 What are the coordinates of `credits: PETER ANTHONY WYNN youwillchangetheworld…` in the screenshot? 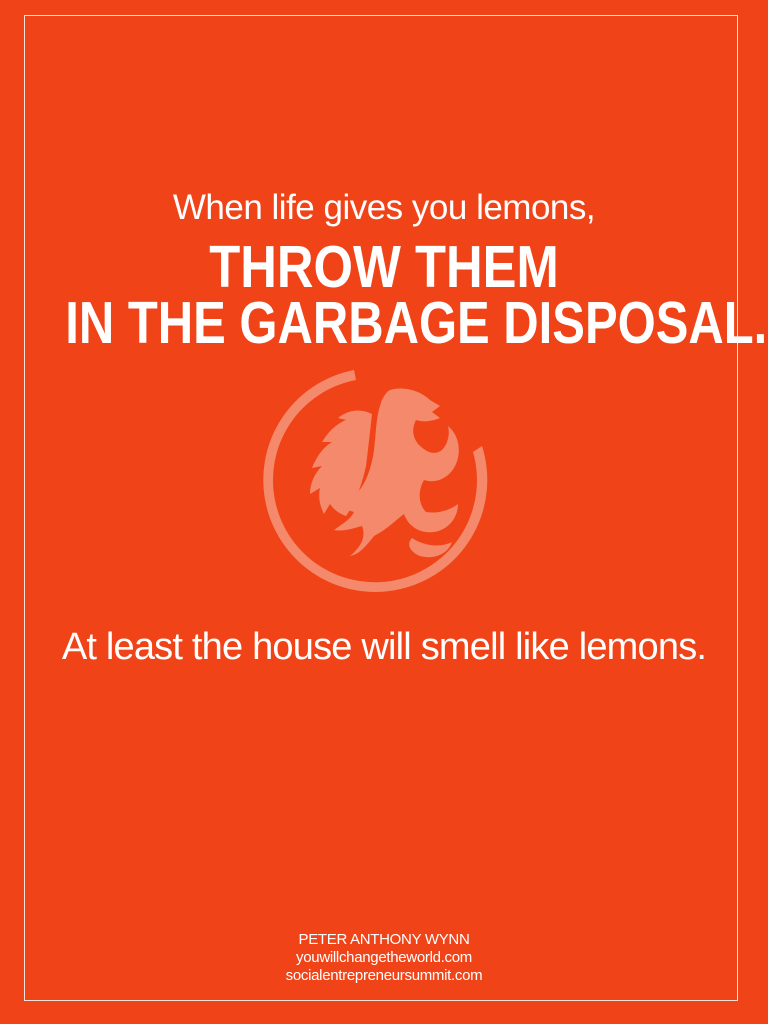 It's located at (384, 958).